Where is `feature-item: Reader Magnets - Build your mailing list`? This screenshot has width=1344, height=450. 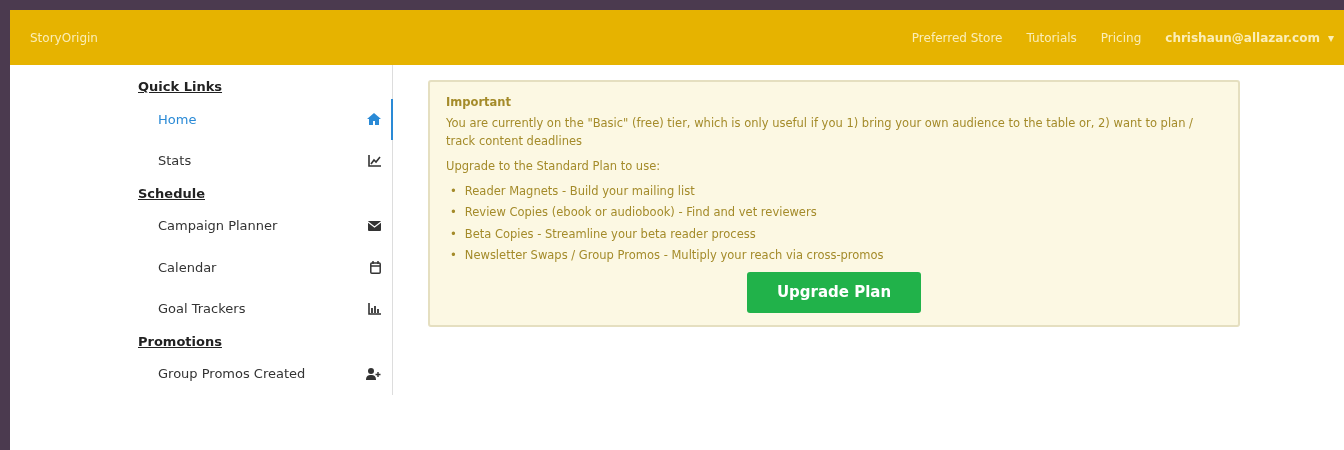 feature-item: Reader Magnets - Build your mailing list is located at coordinates (579, 191).